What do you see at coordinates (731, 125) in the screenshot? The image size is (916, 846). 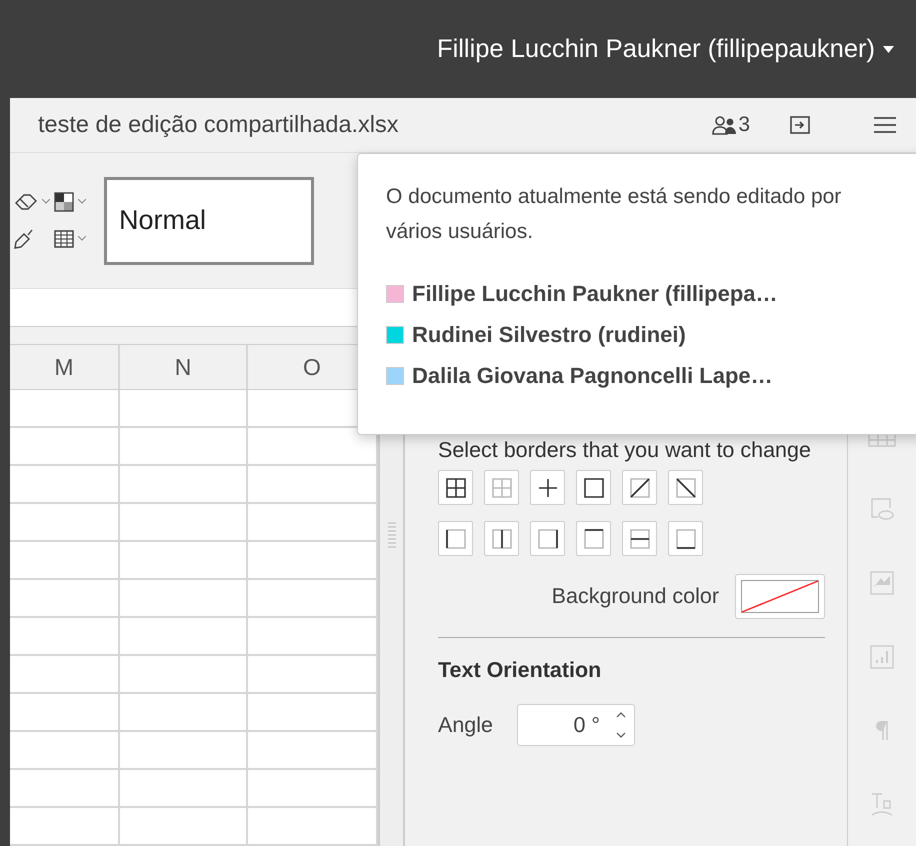 I see `users-button: 3` at bounding box center [731, 125].